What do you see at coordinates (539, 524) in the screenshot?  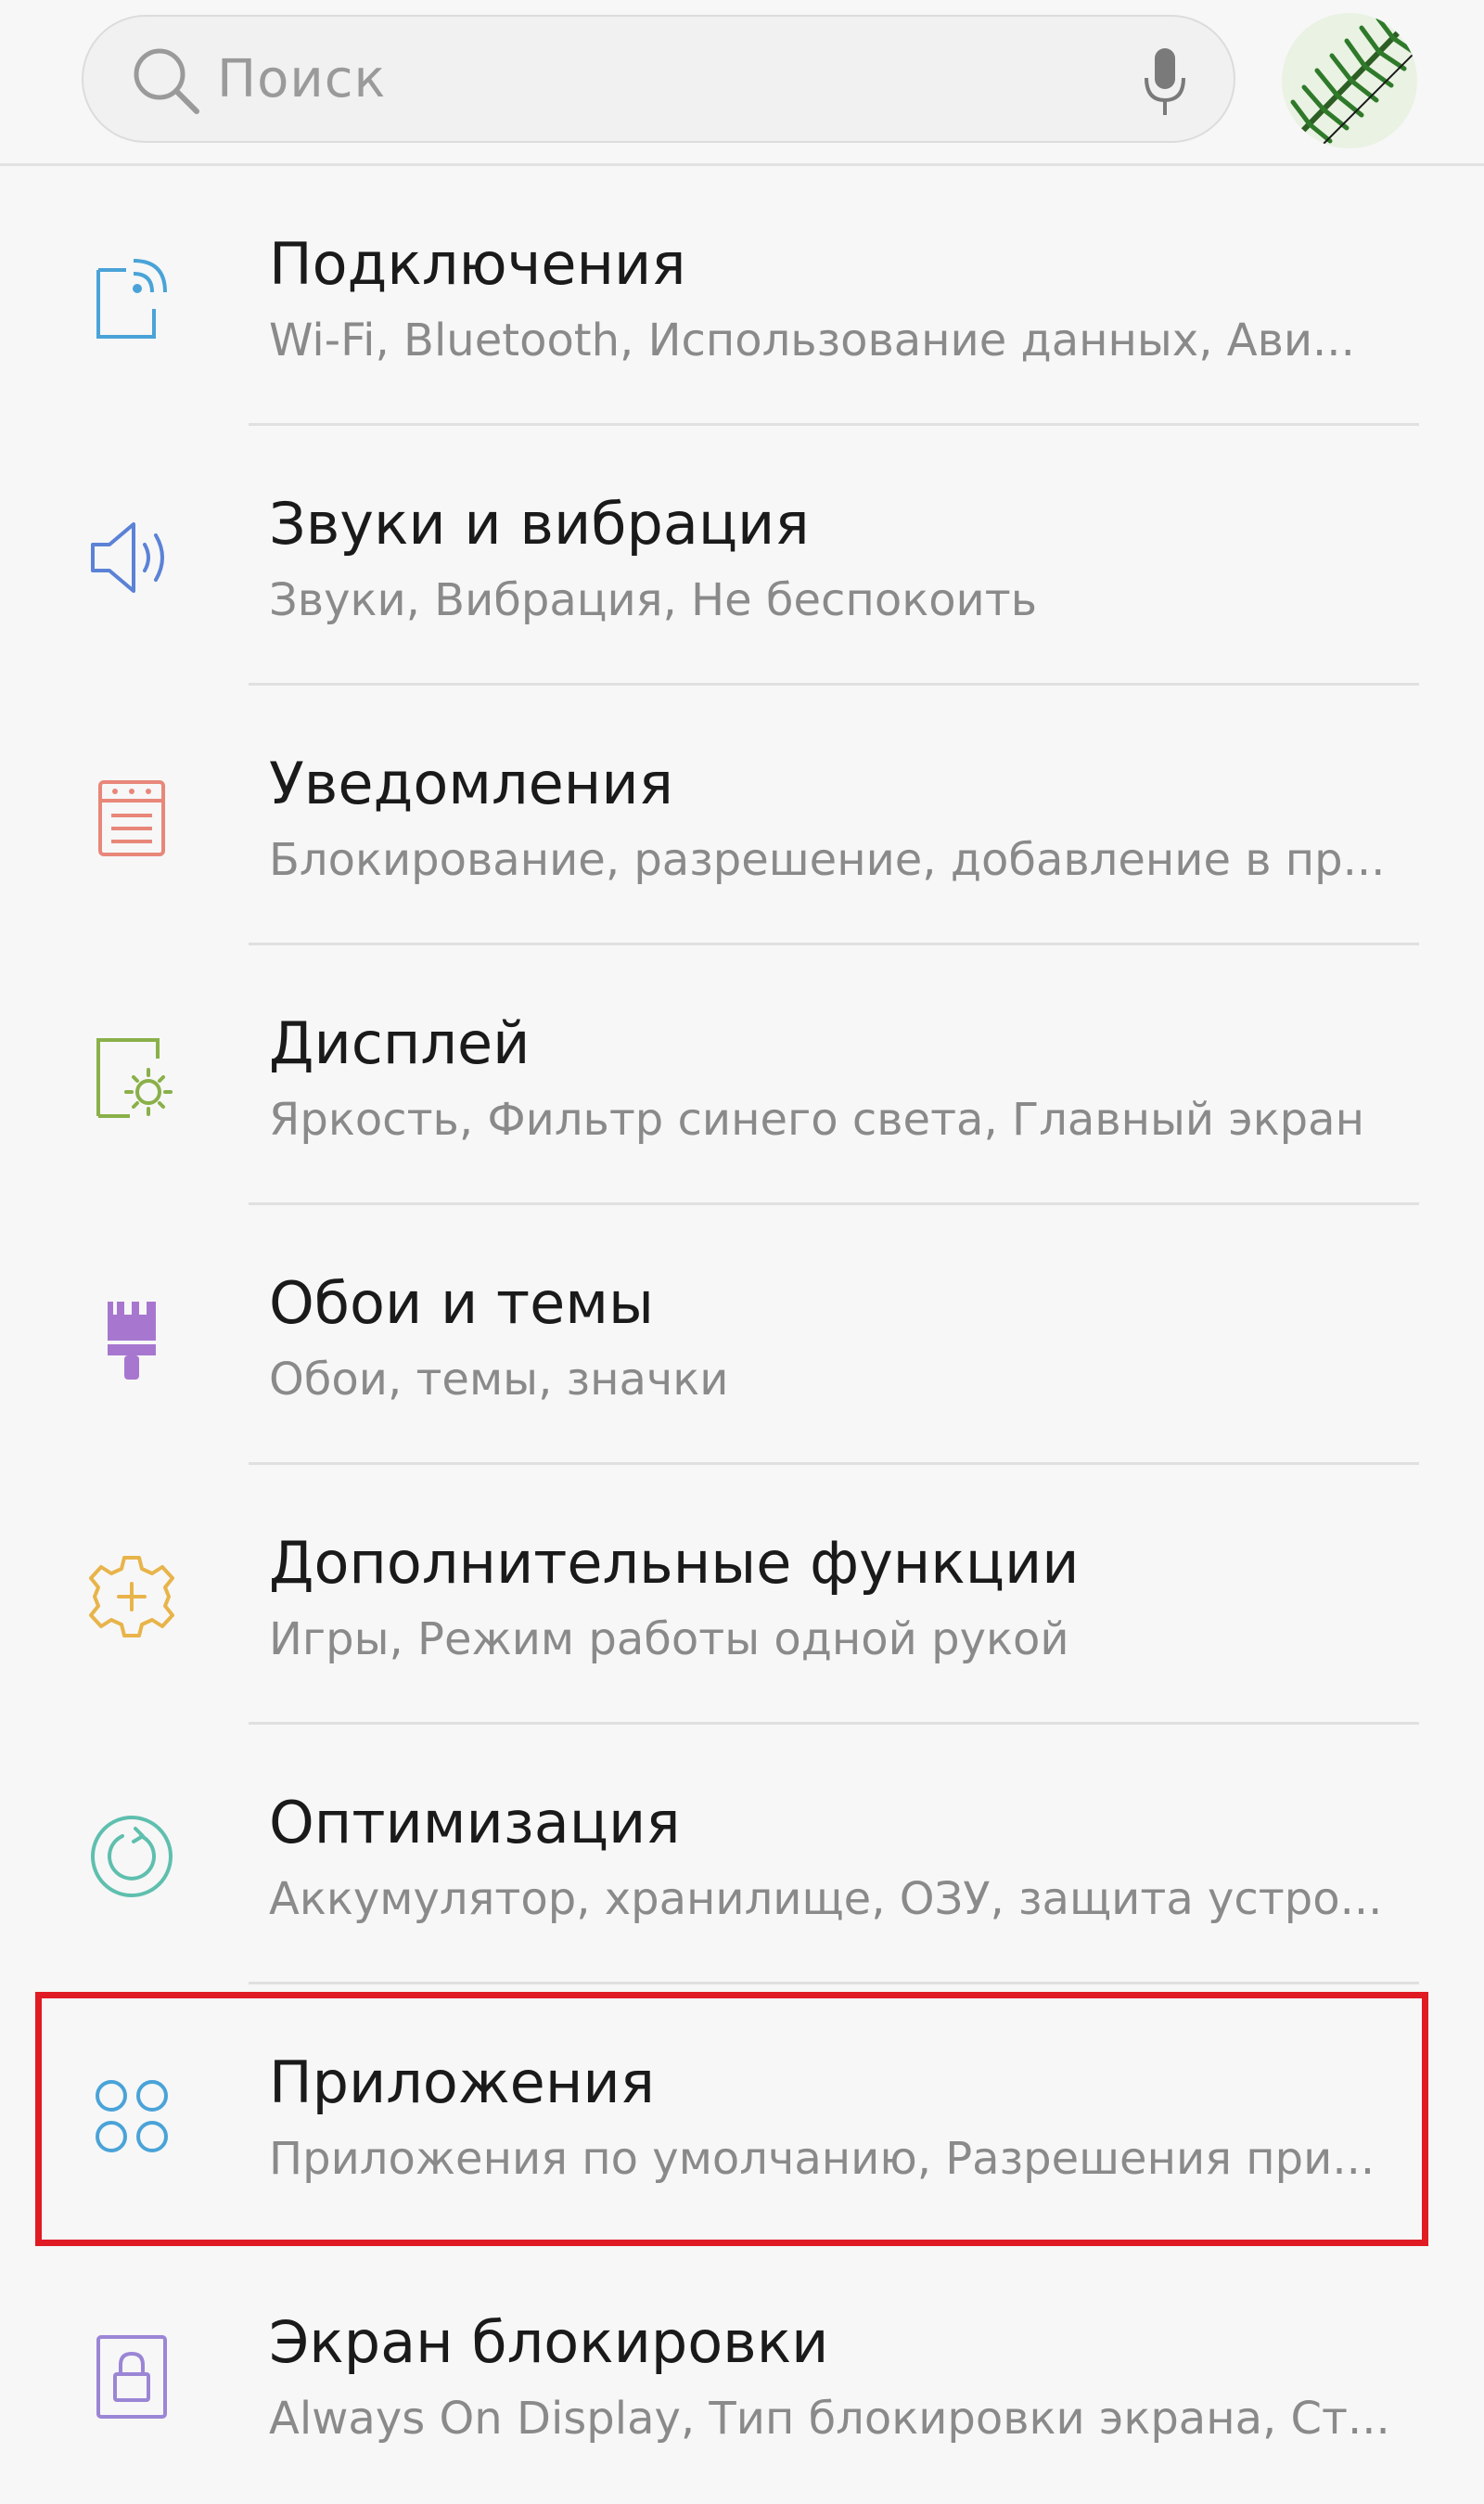 I see `settings-item-title: Звуки и вибрация` at bounding box center [539, 524].